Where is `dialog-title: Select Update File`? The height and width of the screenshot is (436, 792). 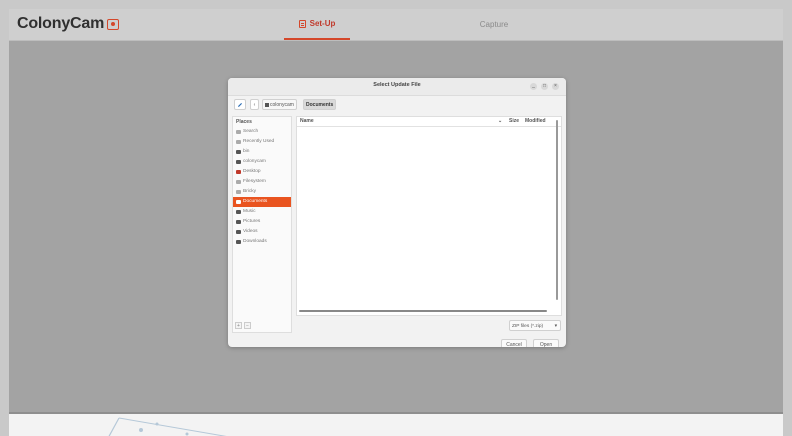
dialog-title: Select Update File is located at coordinates (397, 85).